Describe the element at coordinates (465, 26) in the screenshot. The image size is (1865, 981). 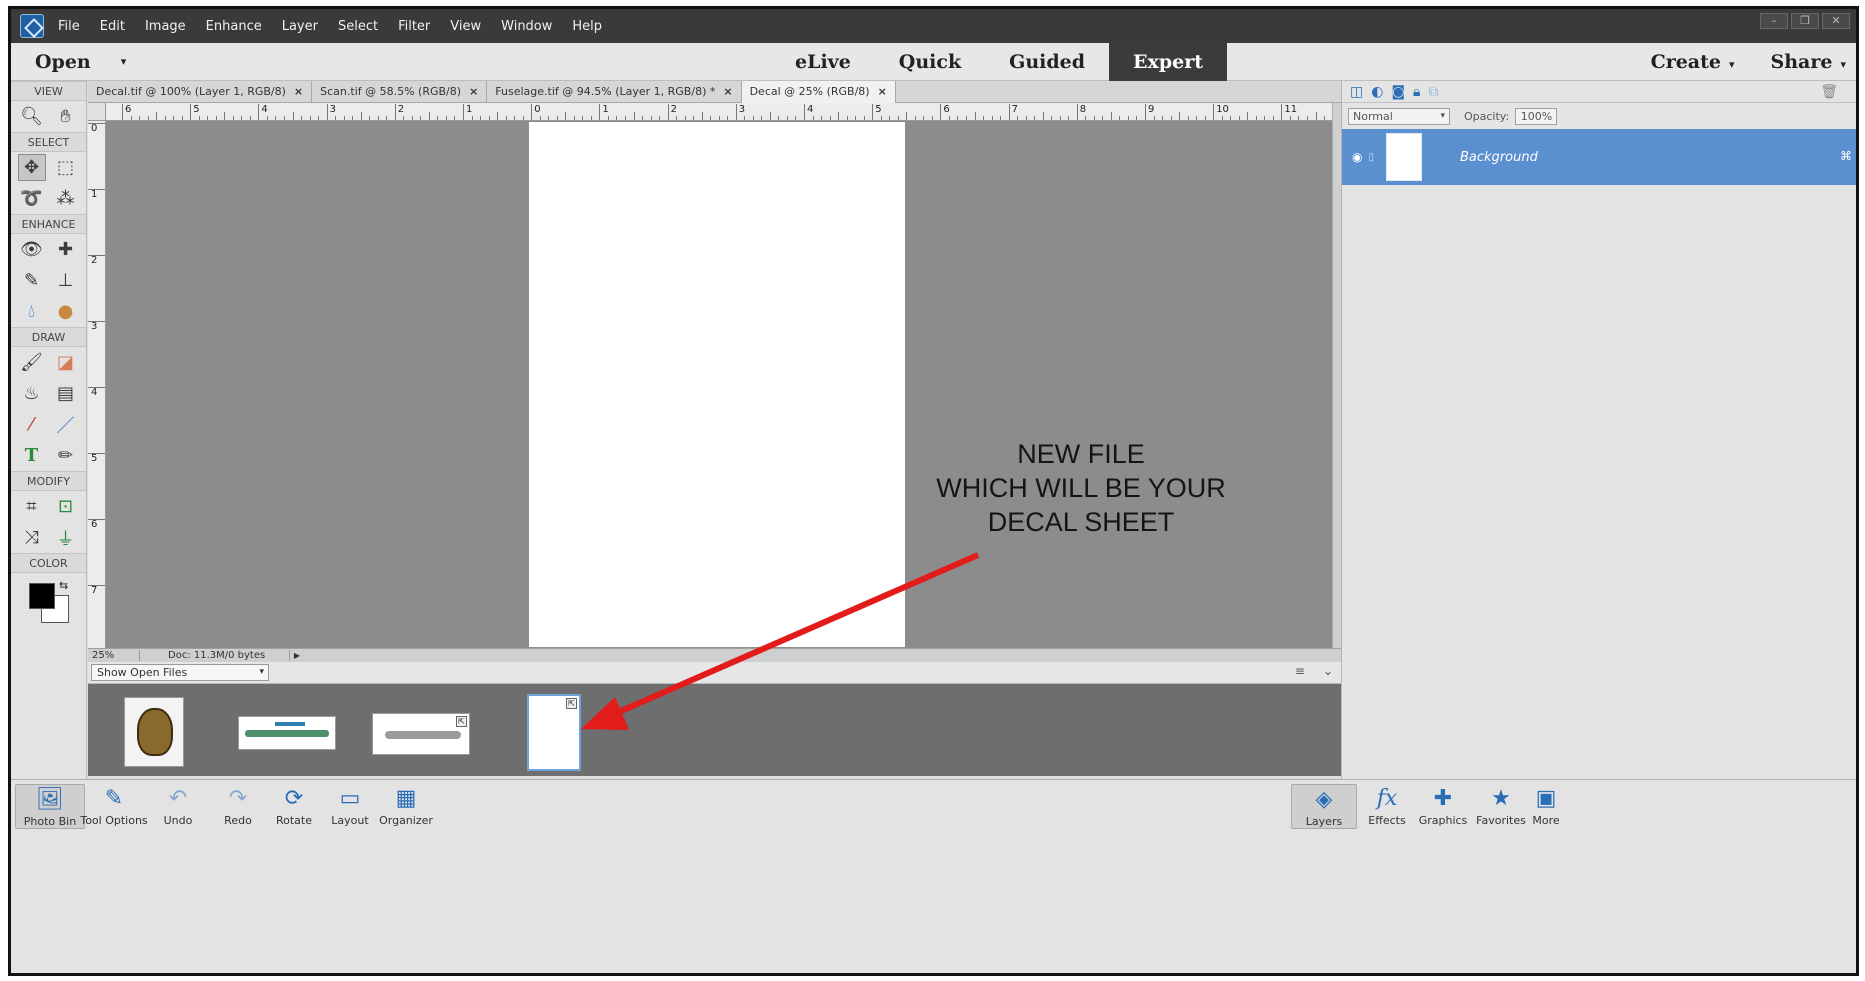
I see `menu-view: View` at that location.